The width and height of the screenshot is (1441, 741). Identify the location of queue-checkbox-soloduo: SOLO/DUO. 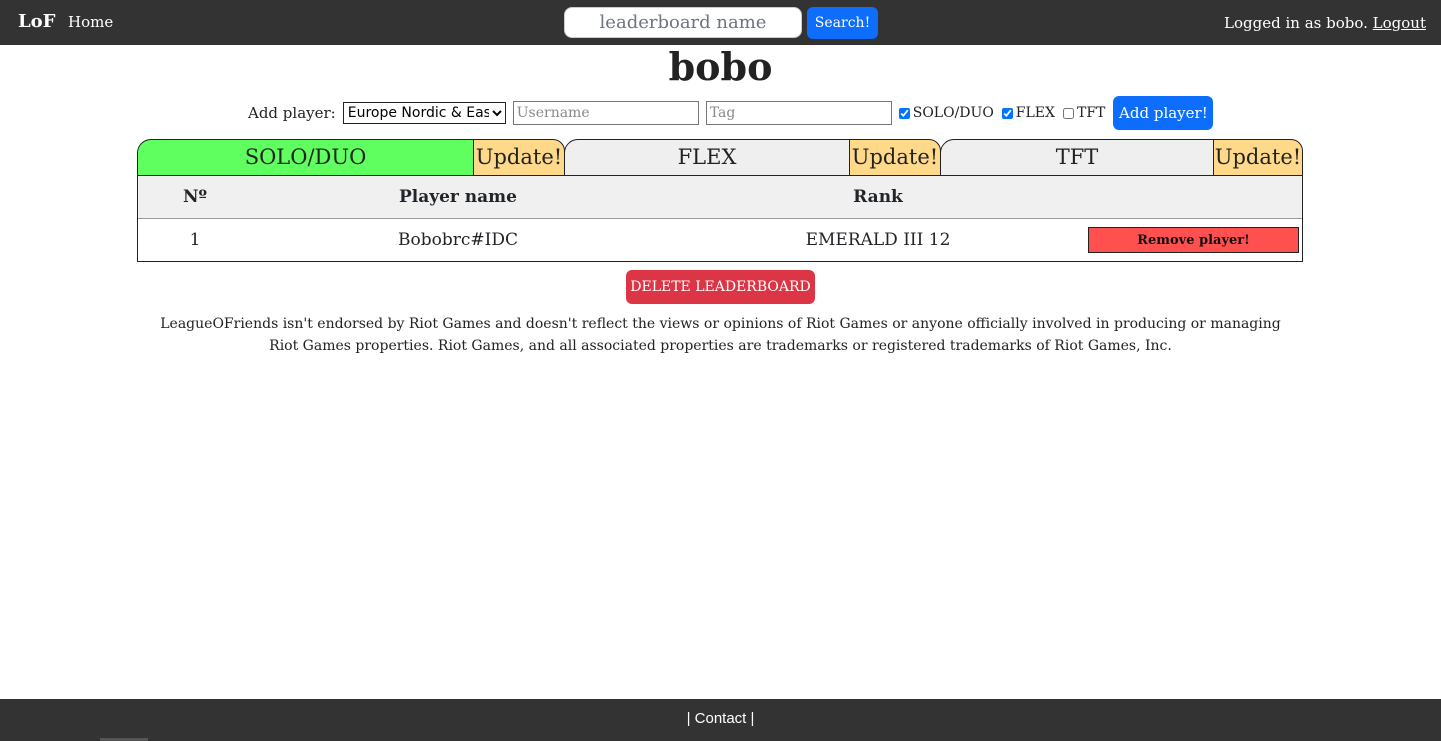
(946, 113).